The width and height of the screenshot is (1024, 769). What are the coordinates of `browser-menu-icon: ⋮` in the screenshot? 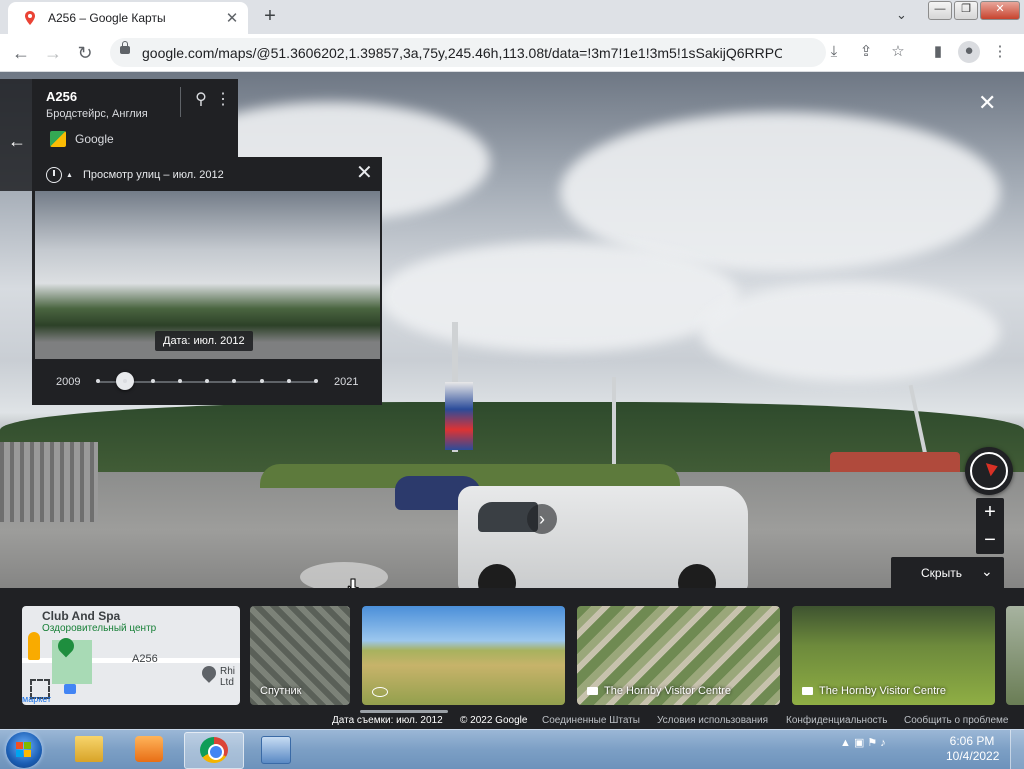 It's located at (1000, 52).